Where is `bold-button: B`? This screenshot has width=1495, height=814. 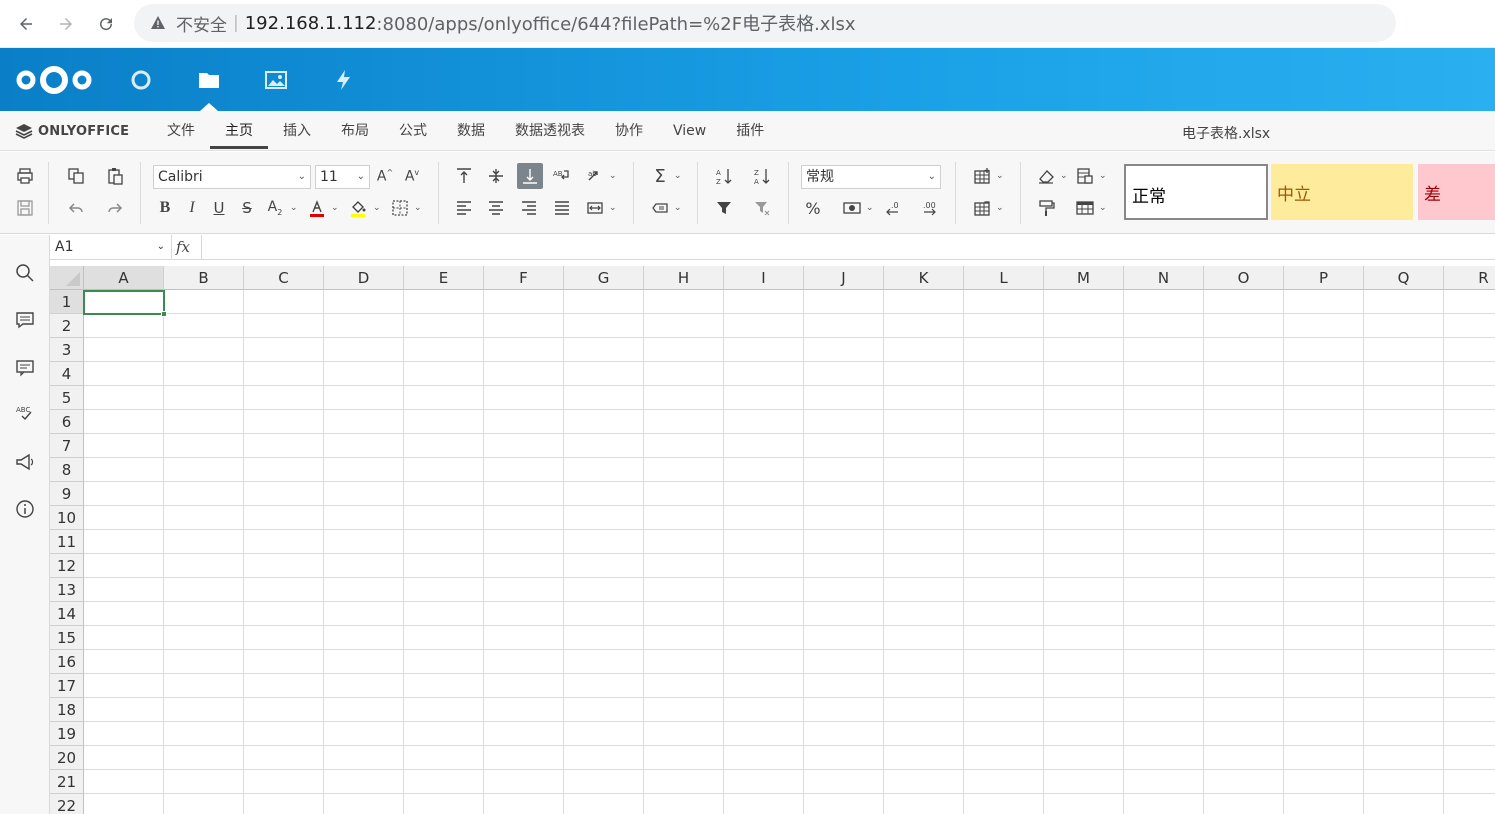 bold-button: B is located at coordinates (165, 208).